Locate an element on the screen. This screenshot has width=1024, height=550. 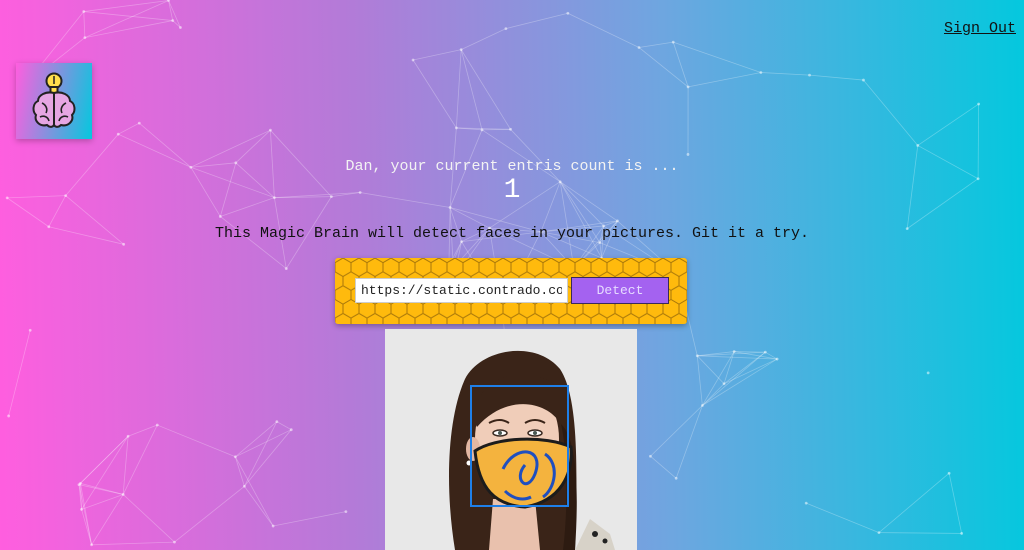
brain-lightbulb-icon is located at coordinates (54, 100).